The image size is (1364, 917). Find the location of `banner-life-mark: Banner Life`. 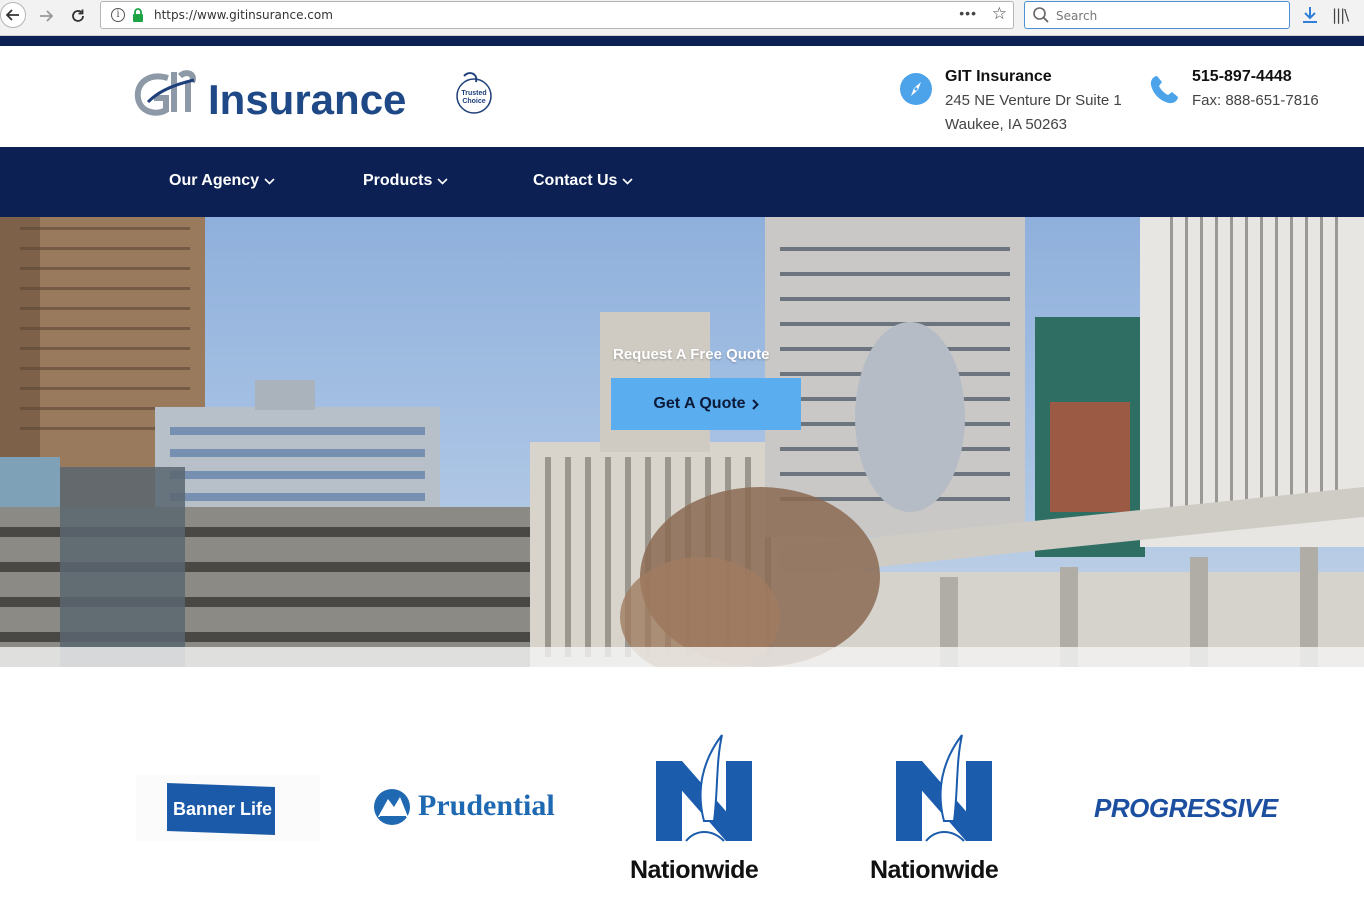

banner-life-mark: Banner Life is located at coordinates (221, 809).